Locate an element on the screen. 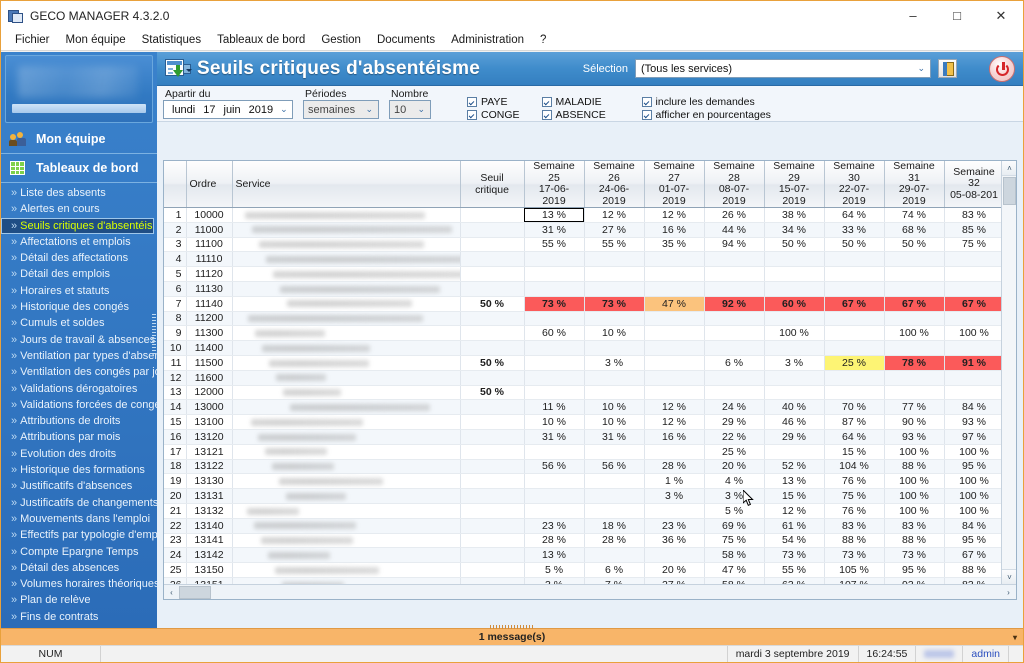  cell-week-4: 4 % is located at coordinates (734, 481).